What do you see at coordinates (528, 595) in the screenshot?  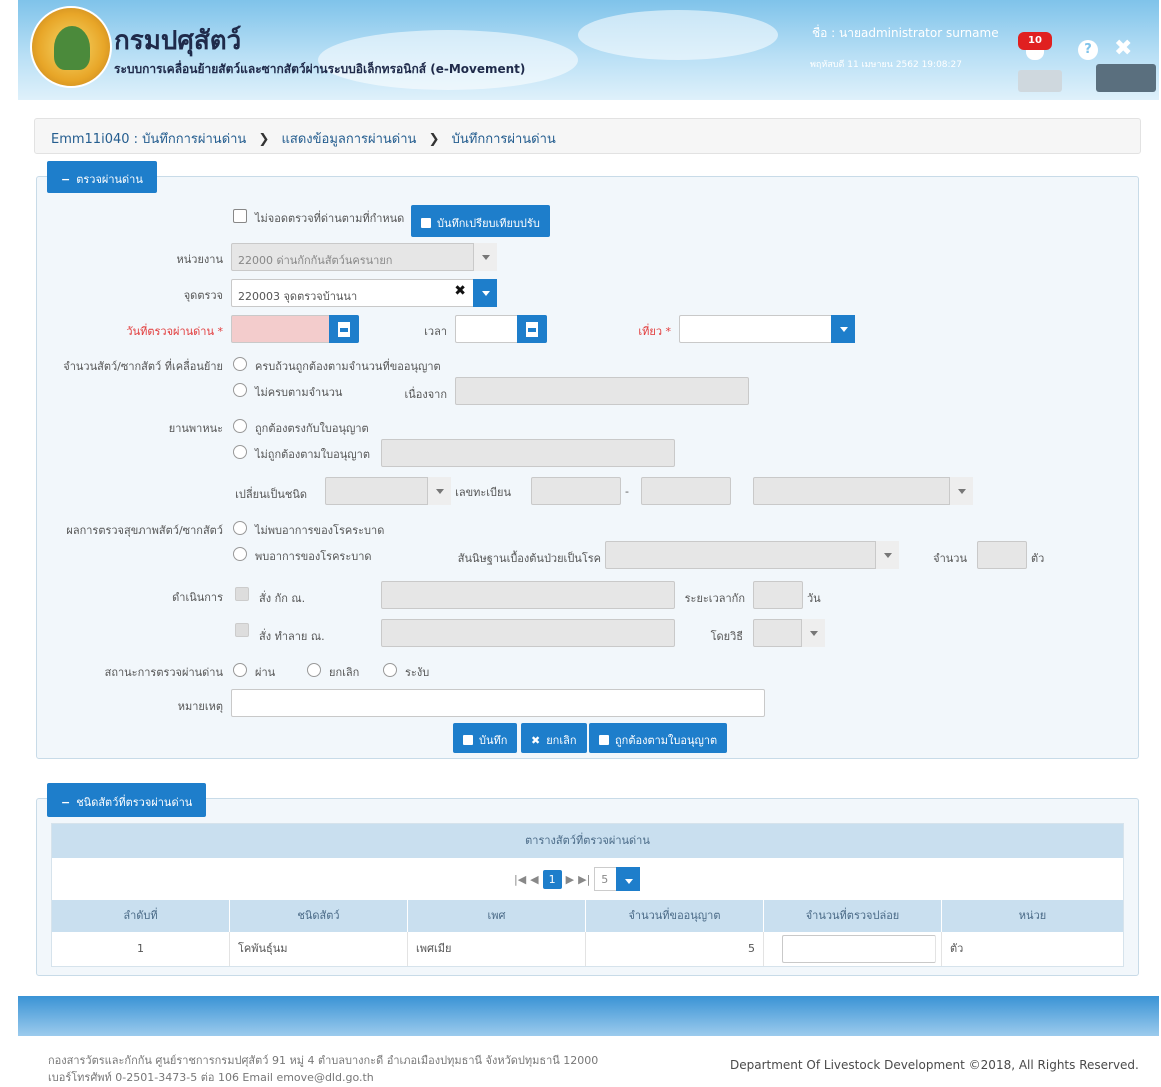 I see `quarantine-place-input` at bounding box center [528, 595].